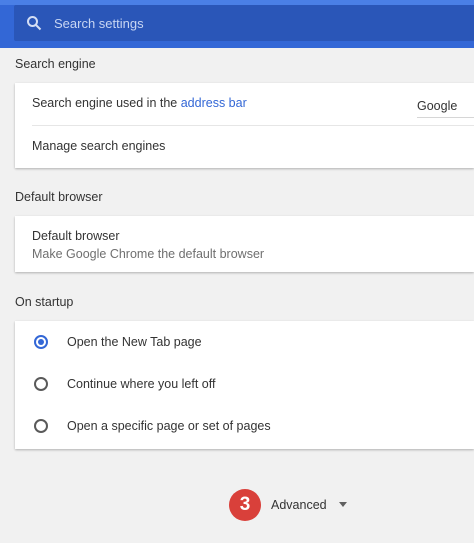 This screenshot has width=474, height=543. I want to click on radio-button-checked, so click(41, 342).